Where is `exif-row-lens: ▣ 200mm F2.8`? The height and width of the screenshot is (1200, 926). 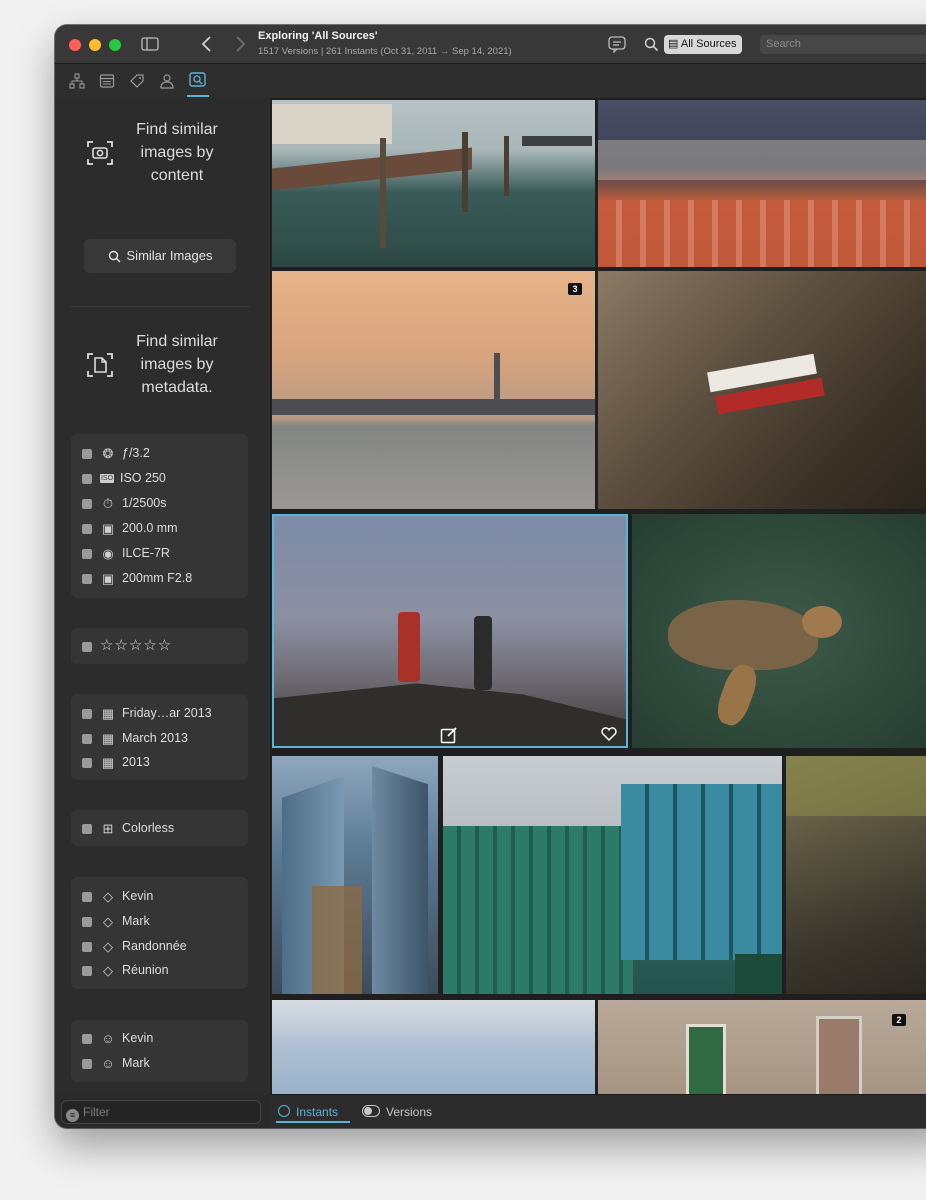 exif-row-lens: ▣ 200mm F2.8 is located at coordinates (137, 578).